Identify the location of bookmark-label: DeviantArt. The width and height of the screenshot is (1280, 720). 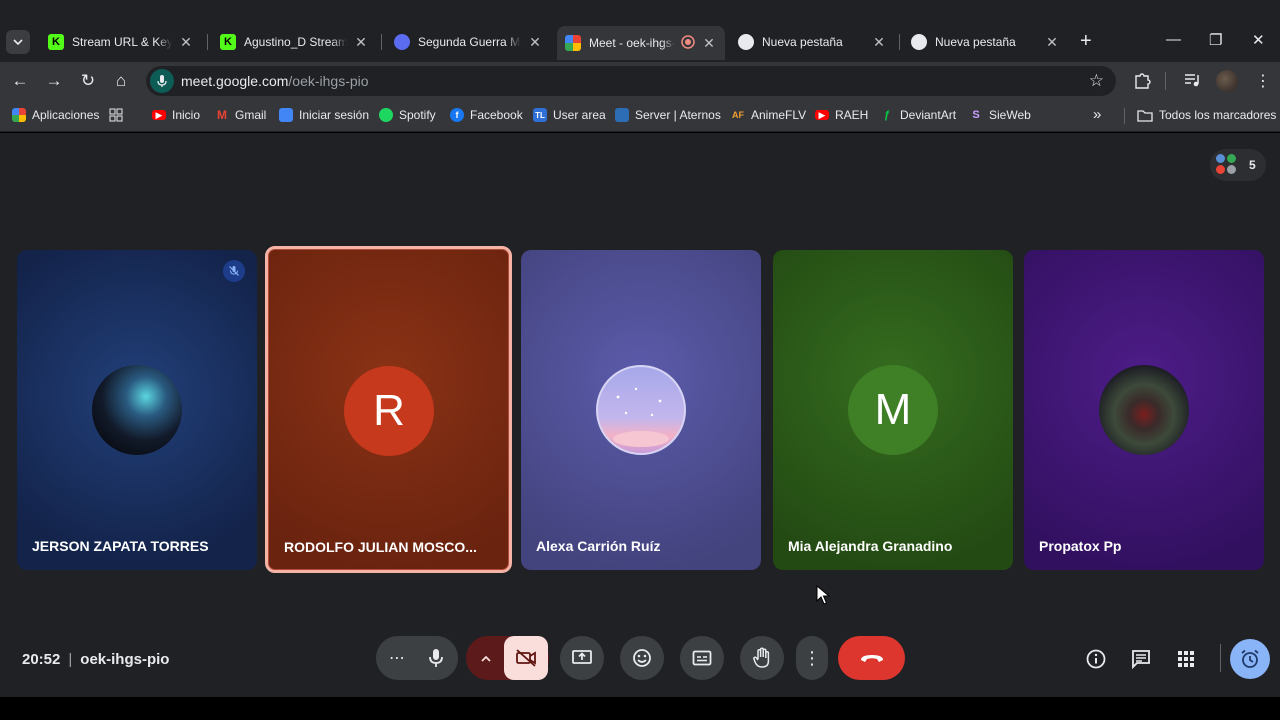
(928, 115).